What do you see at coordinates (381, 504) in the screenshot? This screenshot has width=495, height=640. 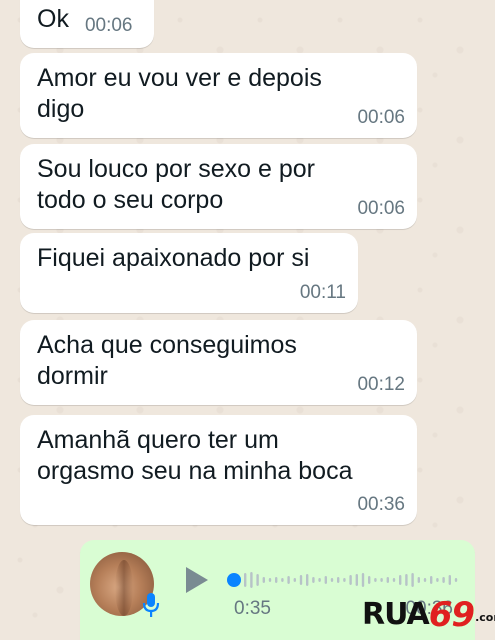 I see `message-timestamp: 00:36` at bounding box center [381, 504].